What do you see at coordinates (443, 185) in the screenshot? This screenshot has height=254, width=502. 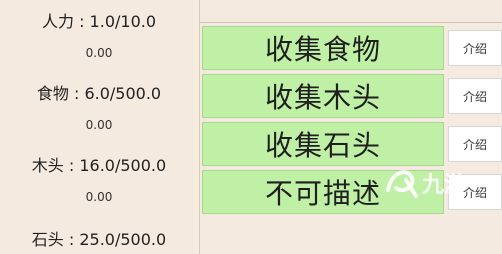 I see `watermark-text: 九游` at bounding box center [443, 185].